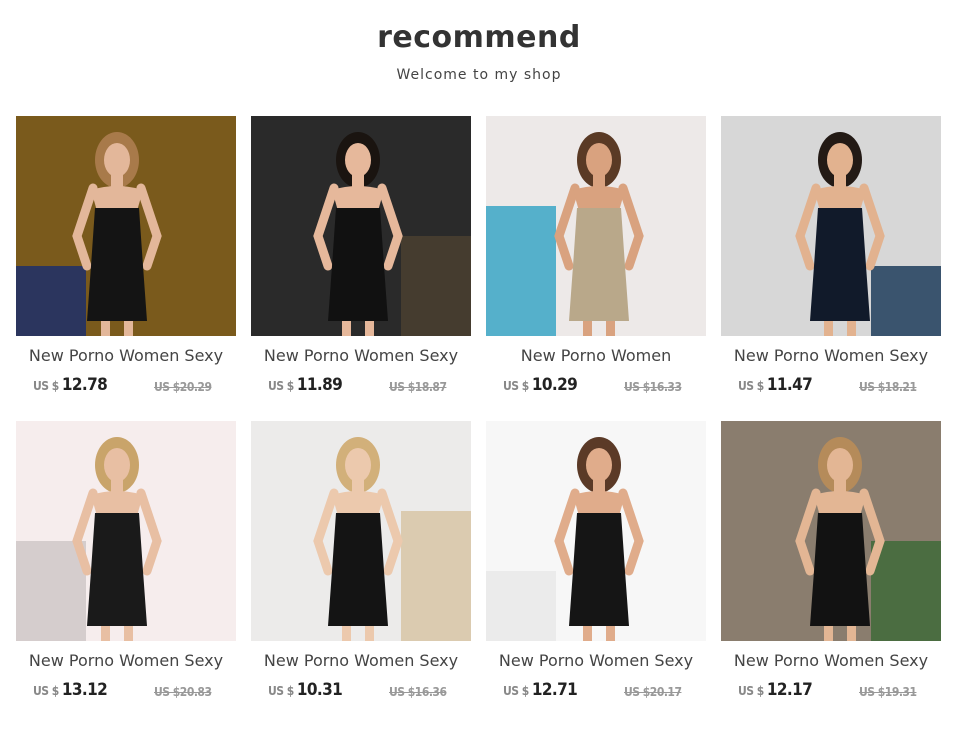  Describe the element at coordinates (418, 692) in the screenshot. I see `original-price: US $16.36` at that location.